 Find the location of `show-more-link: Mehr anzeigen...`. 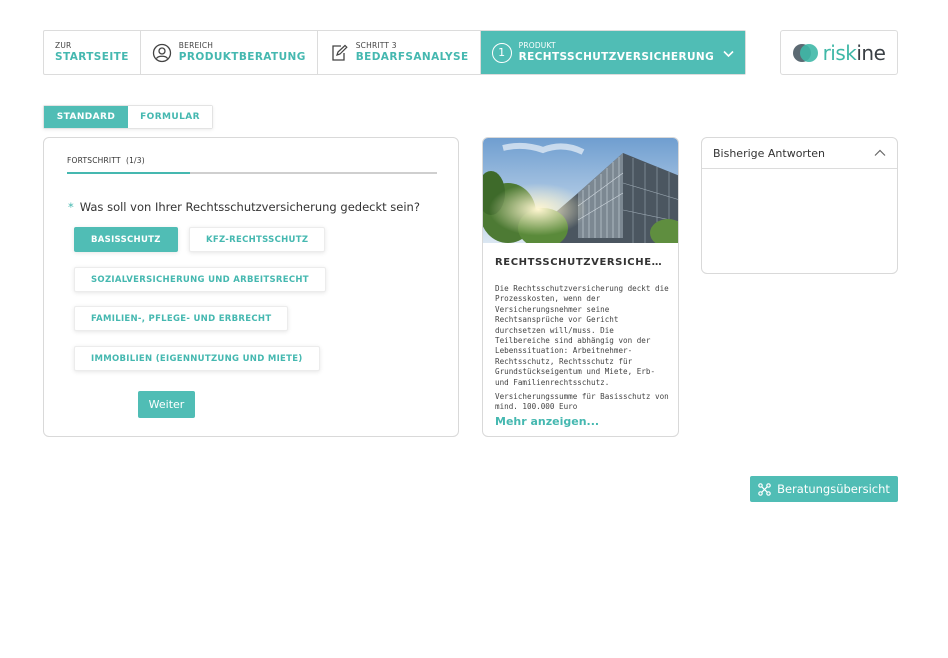

show-more-link: Mehr anzeigen... is located at coordinates (547, 421).